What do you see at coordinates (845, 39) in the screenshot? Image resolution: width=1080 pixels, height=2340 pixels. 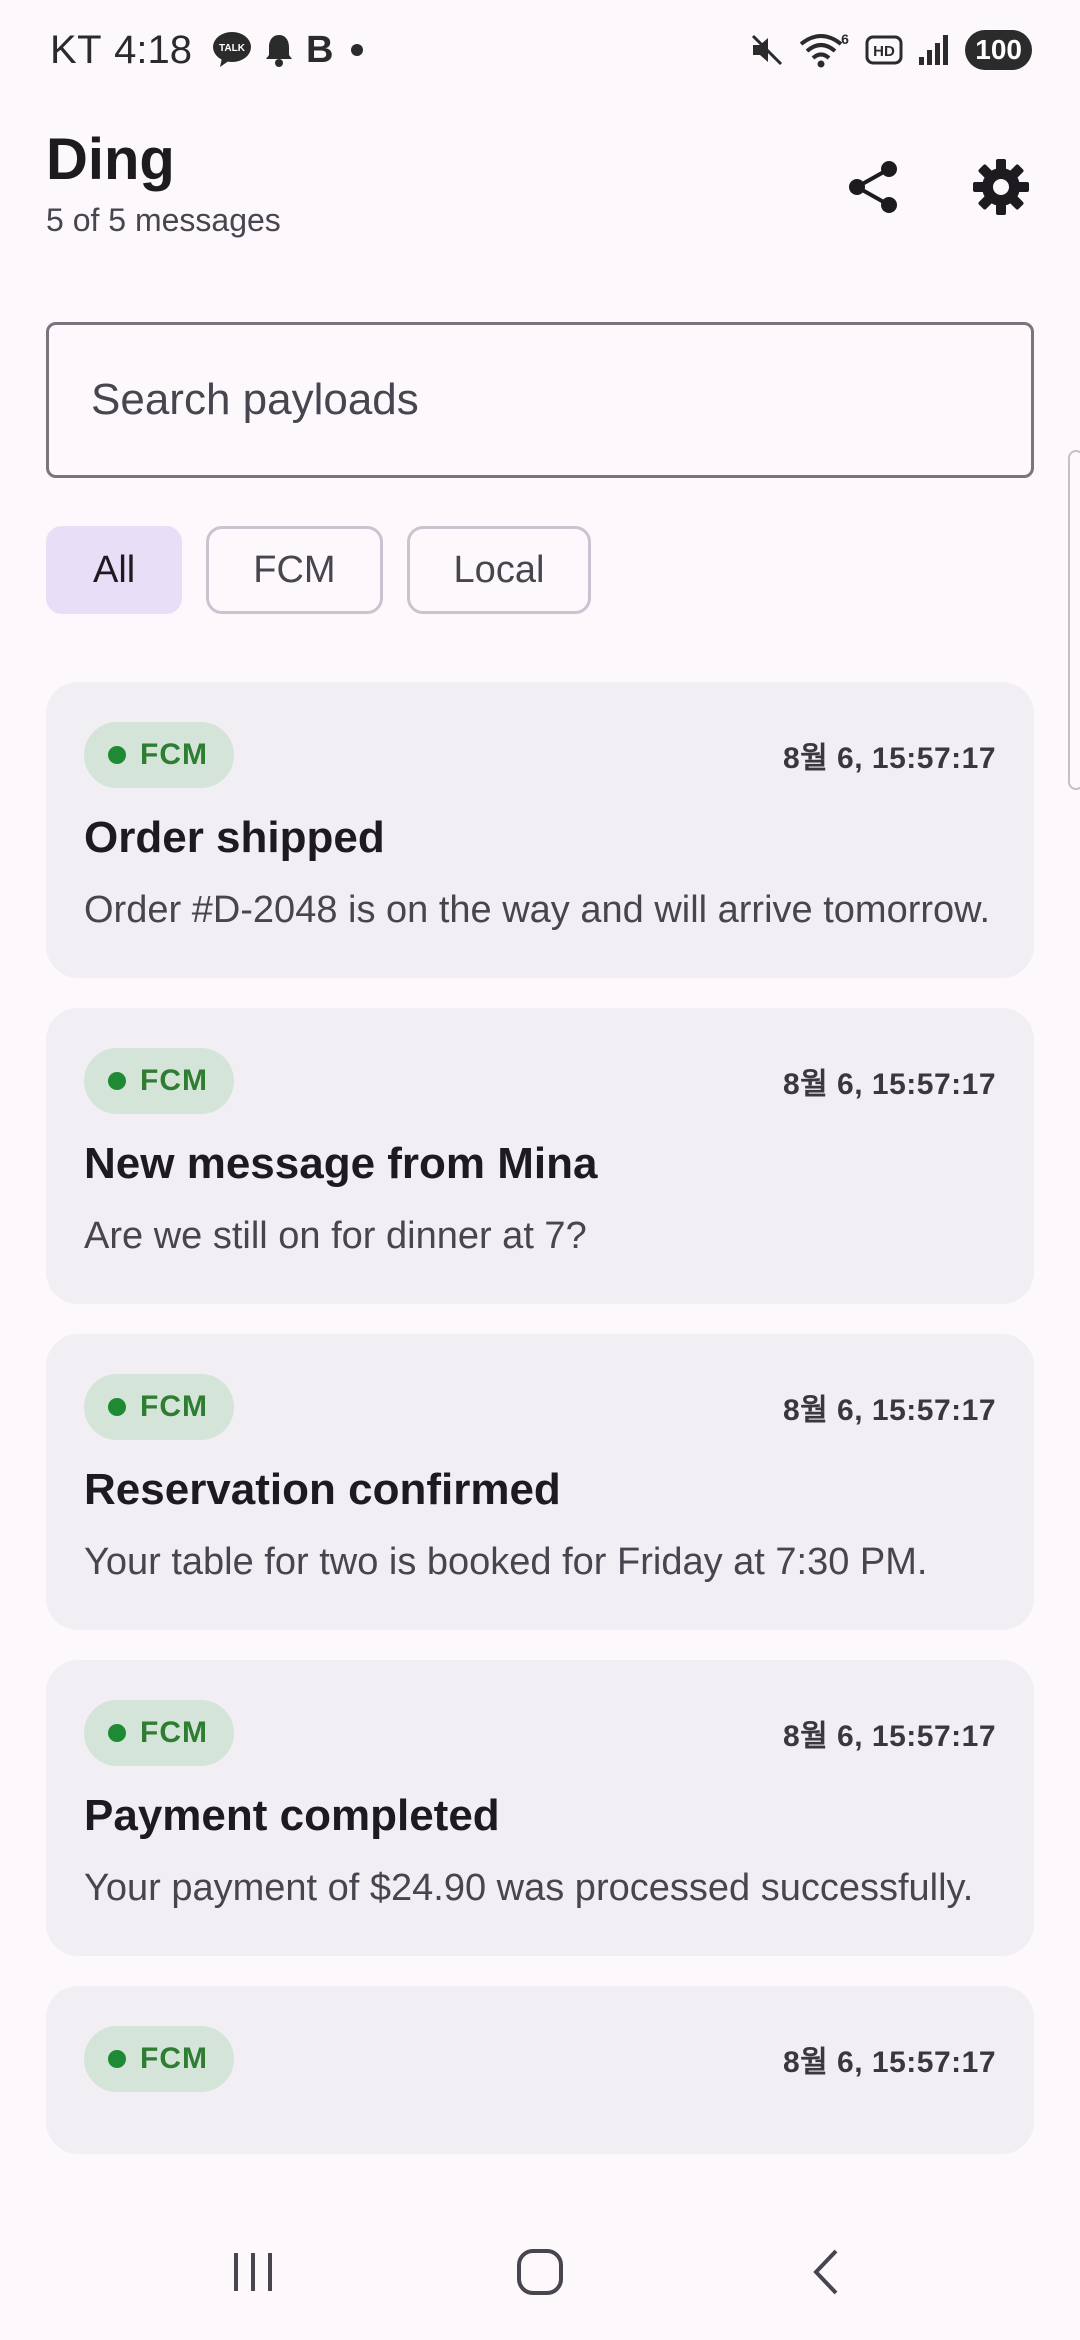 I see `svg-text: 6` at bounding box center [845, 39].